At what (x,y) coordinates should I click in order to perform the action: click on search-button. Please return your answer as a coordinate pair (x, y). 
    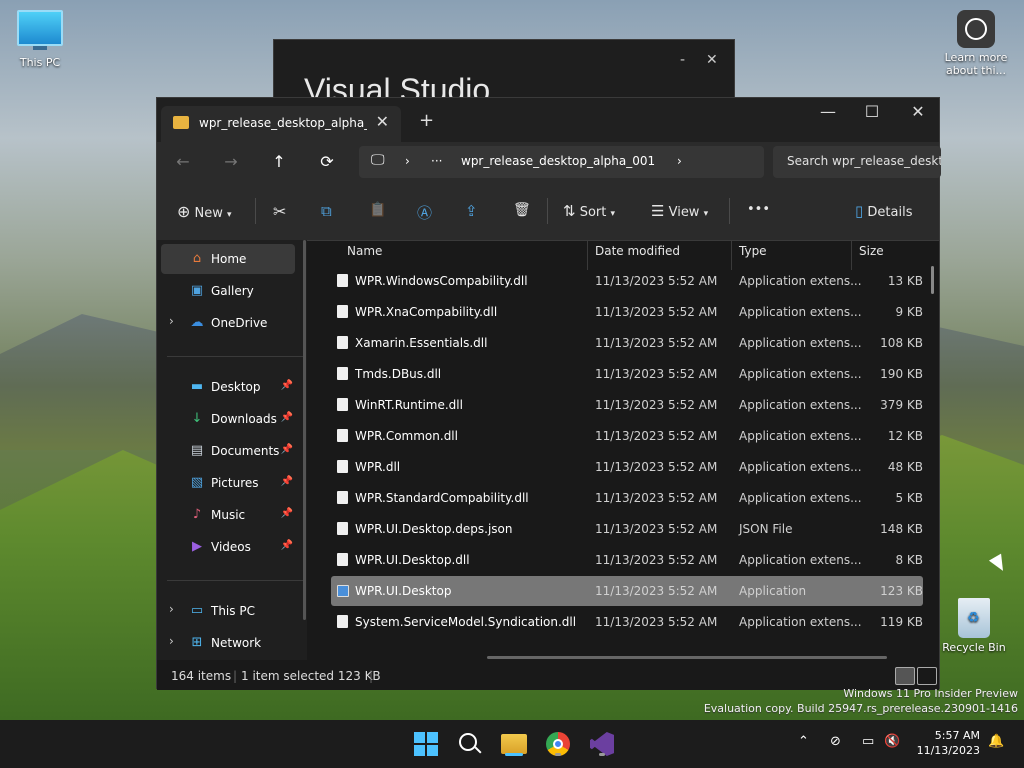
    Looking at the image, I should click on (470, 744).